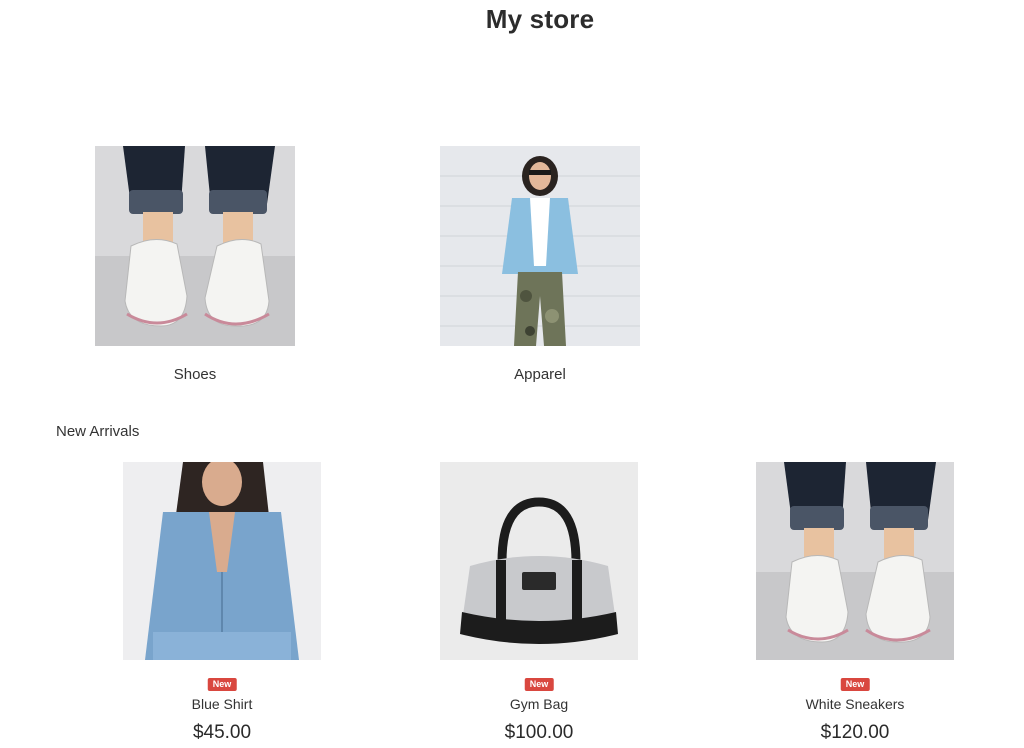 The image size is (1024, 748). I want to click on page-title: My store, so click(540, 19).